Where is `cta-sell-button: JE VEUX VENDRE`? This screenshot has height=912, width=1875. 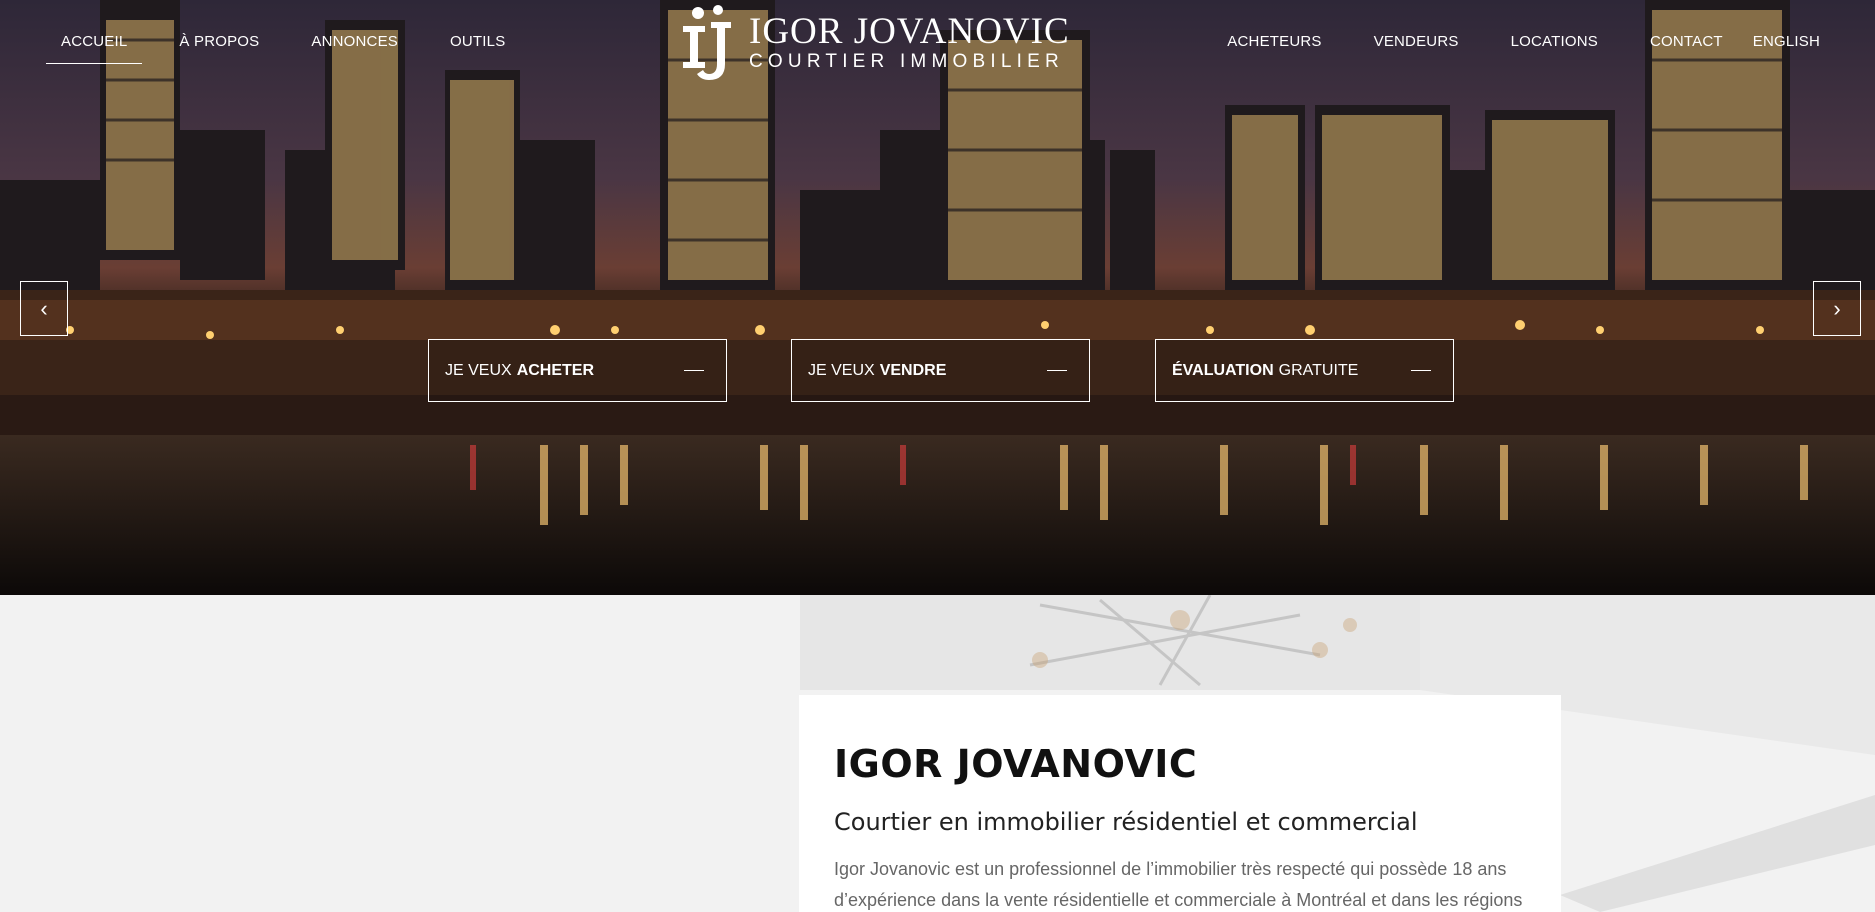 cta-sell-button: JE VEUX VENDRE is located at coordinates (940, 370).